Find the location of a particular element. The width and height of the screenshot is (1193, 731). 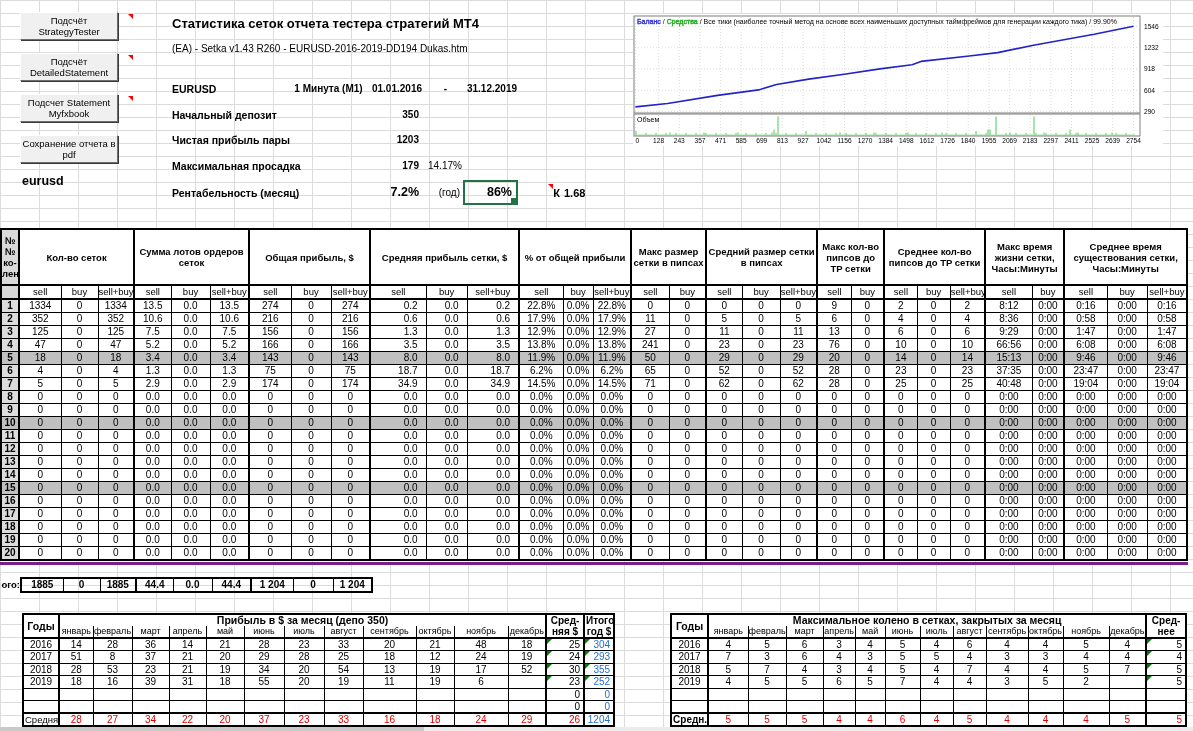

table-cell: 11 is located at coordinates (724, 332).